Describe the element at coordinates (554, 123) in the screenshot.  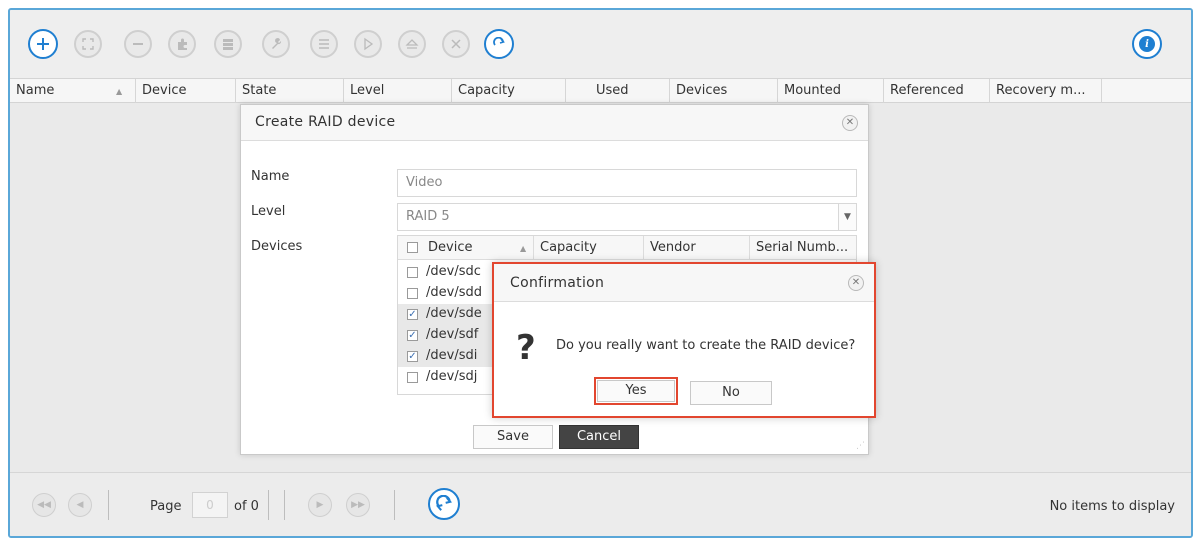
I see `dialog-title-bar: Create RAID device ✕` at that location.